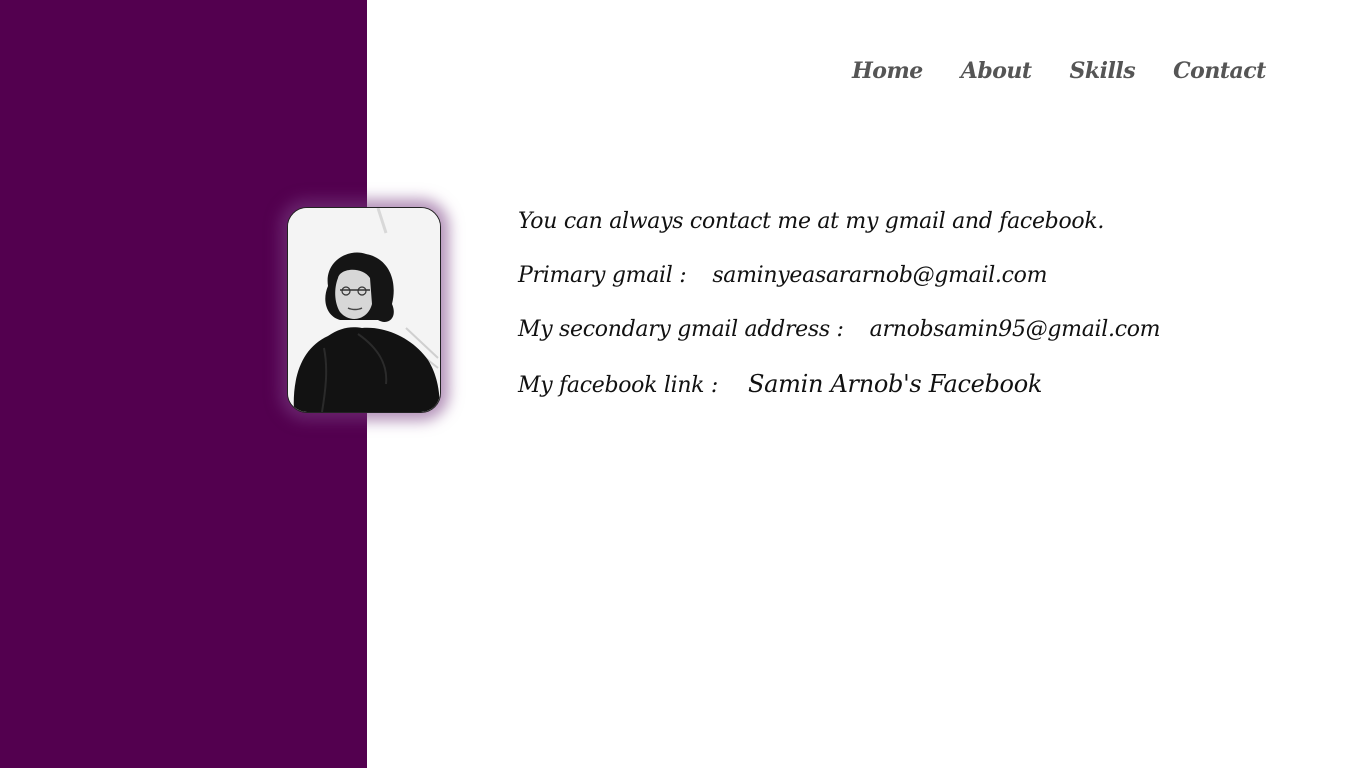  Describe the element at coordinates (1103, 71) in the screenshot. I see `nav-skills-link: Skills` at that location.